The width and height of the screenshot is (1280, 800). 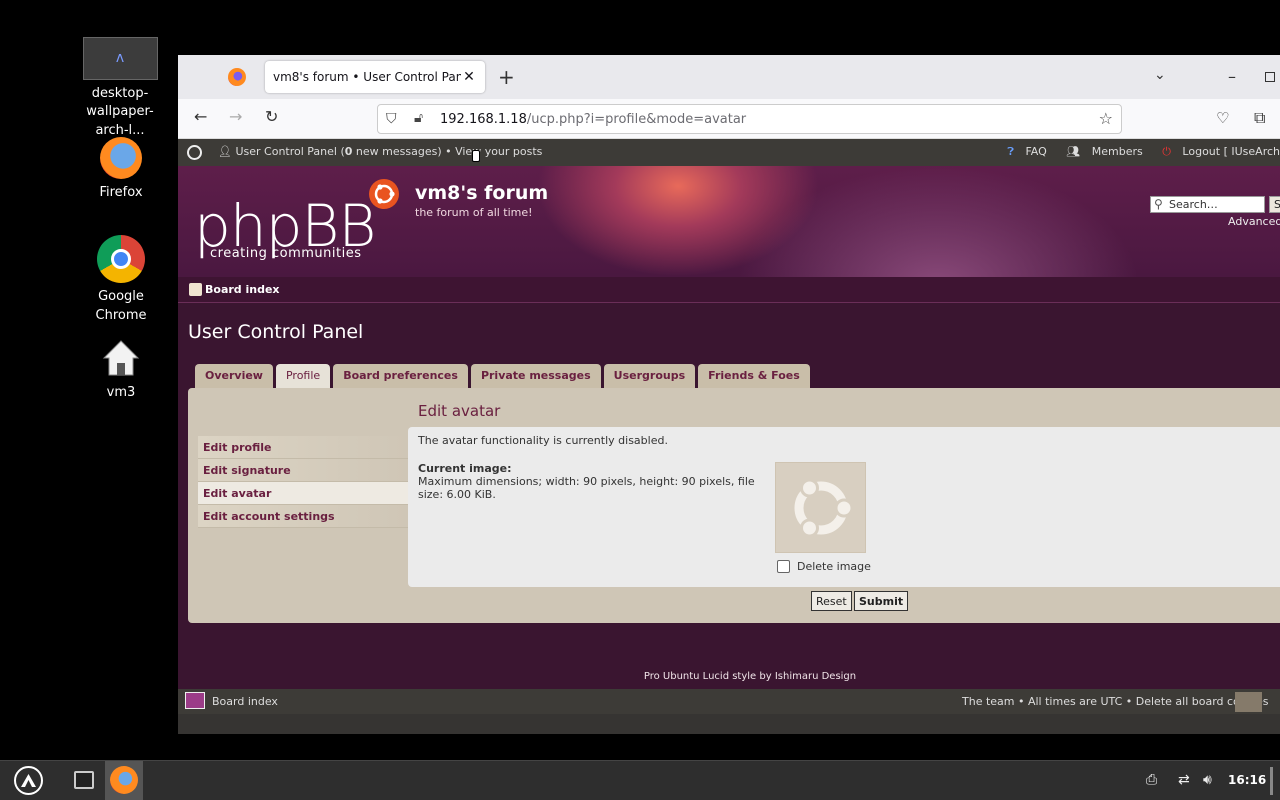 What do you see at coordinates (831, 601) in the screenshot?
I see `reset-button: Reset` at bounding box center [831, 601].